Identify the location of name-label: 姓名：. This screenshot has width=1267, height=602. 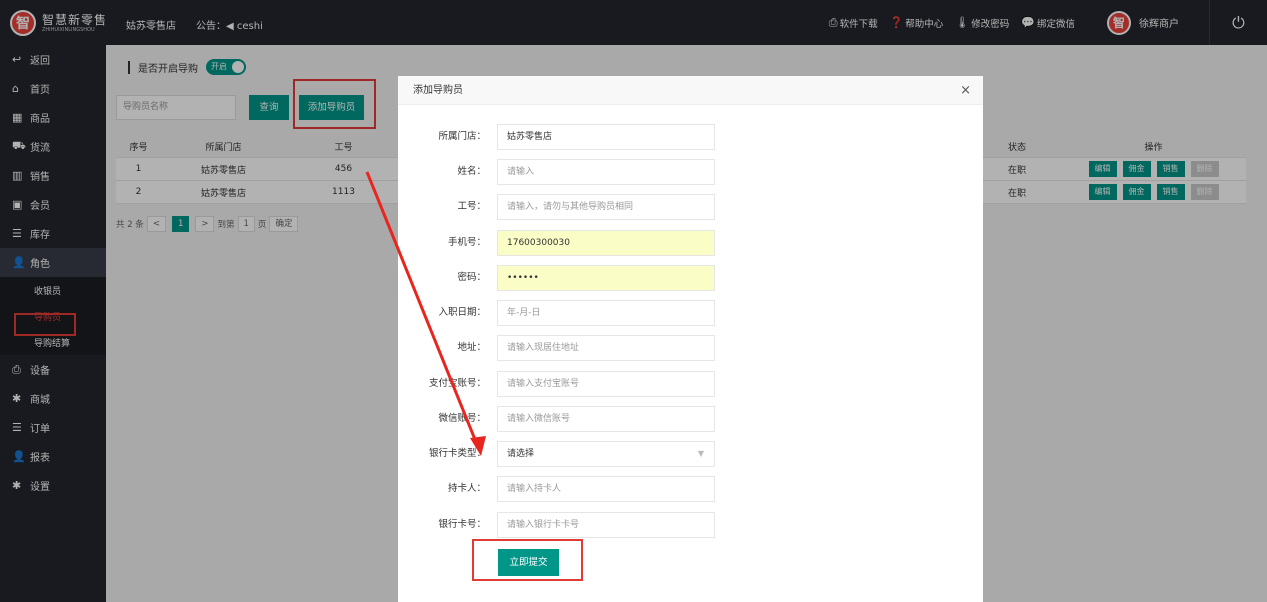
(471, 171).